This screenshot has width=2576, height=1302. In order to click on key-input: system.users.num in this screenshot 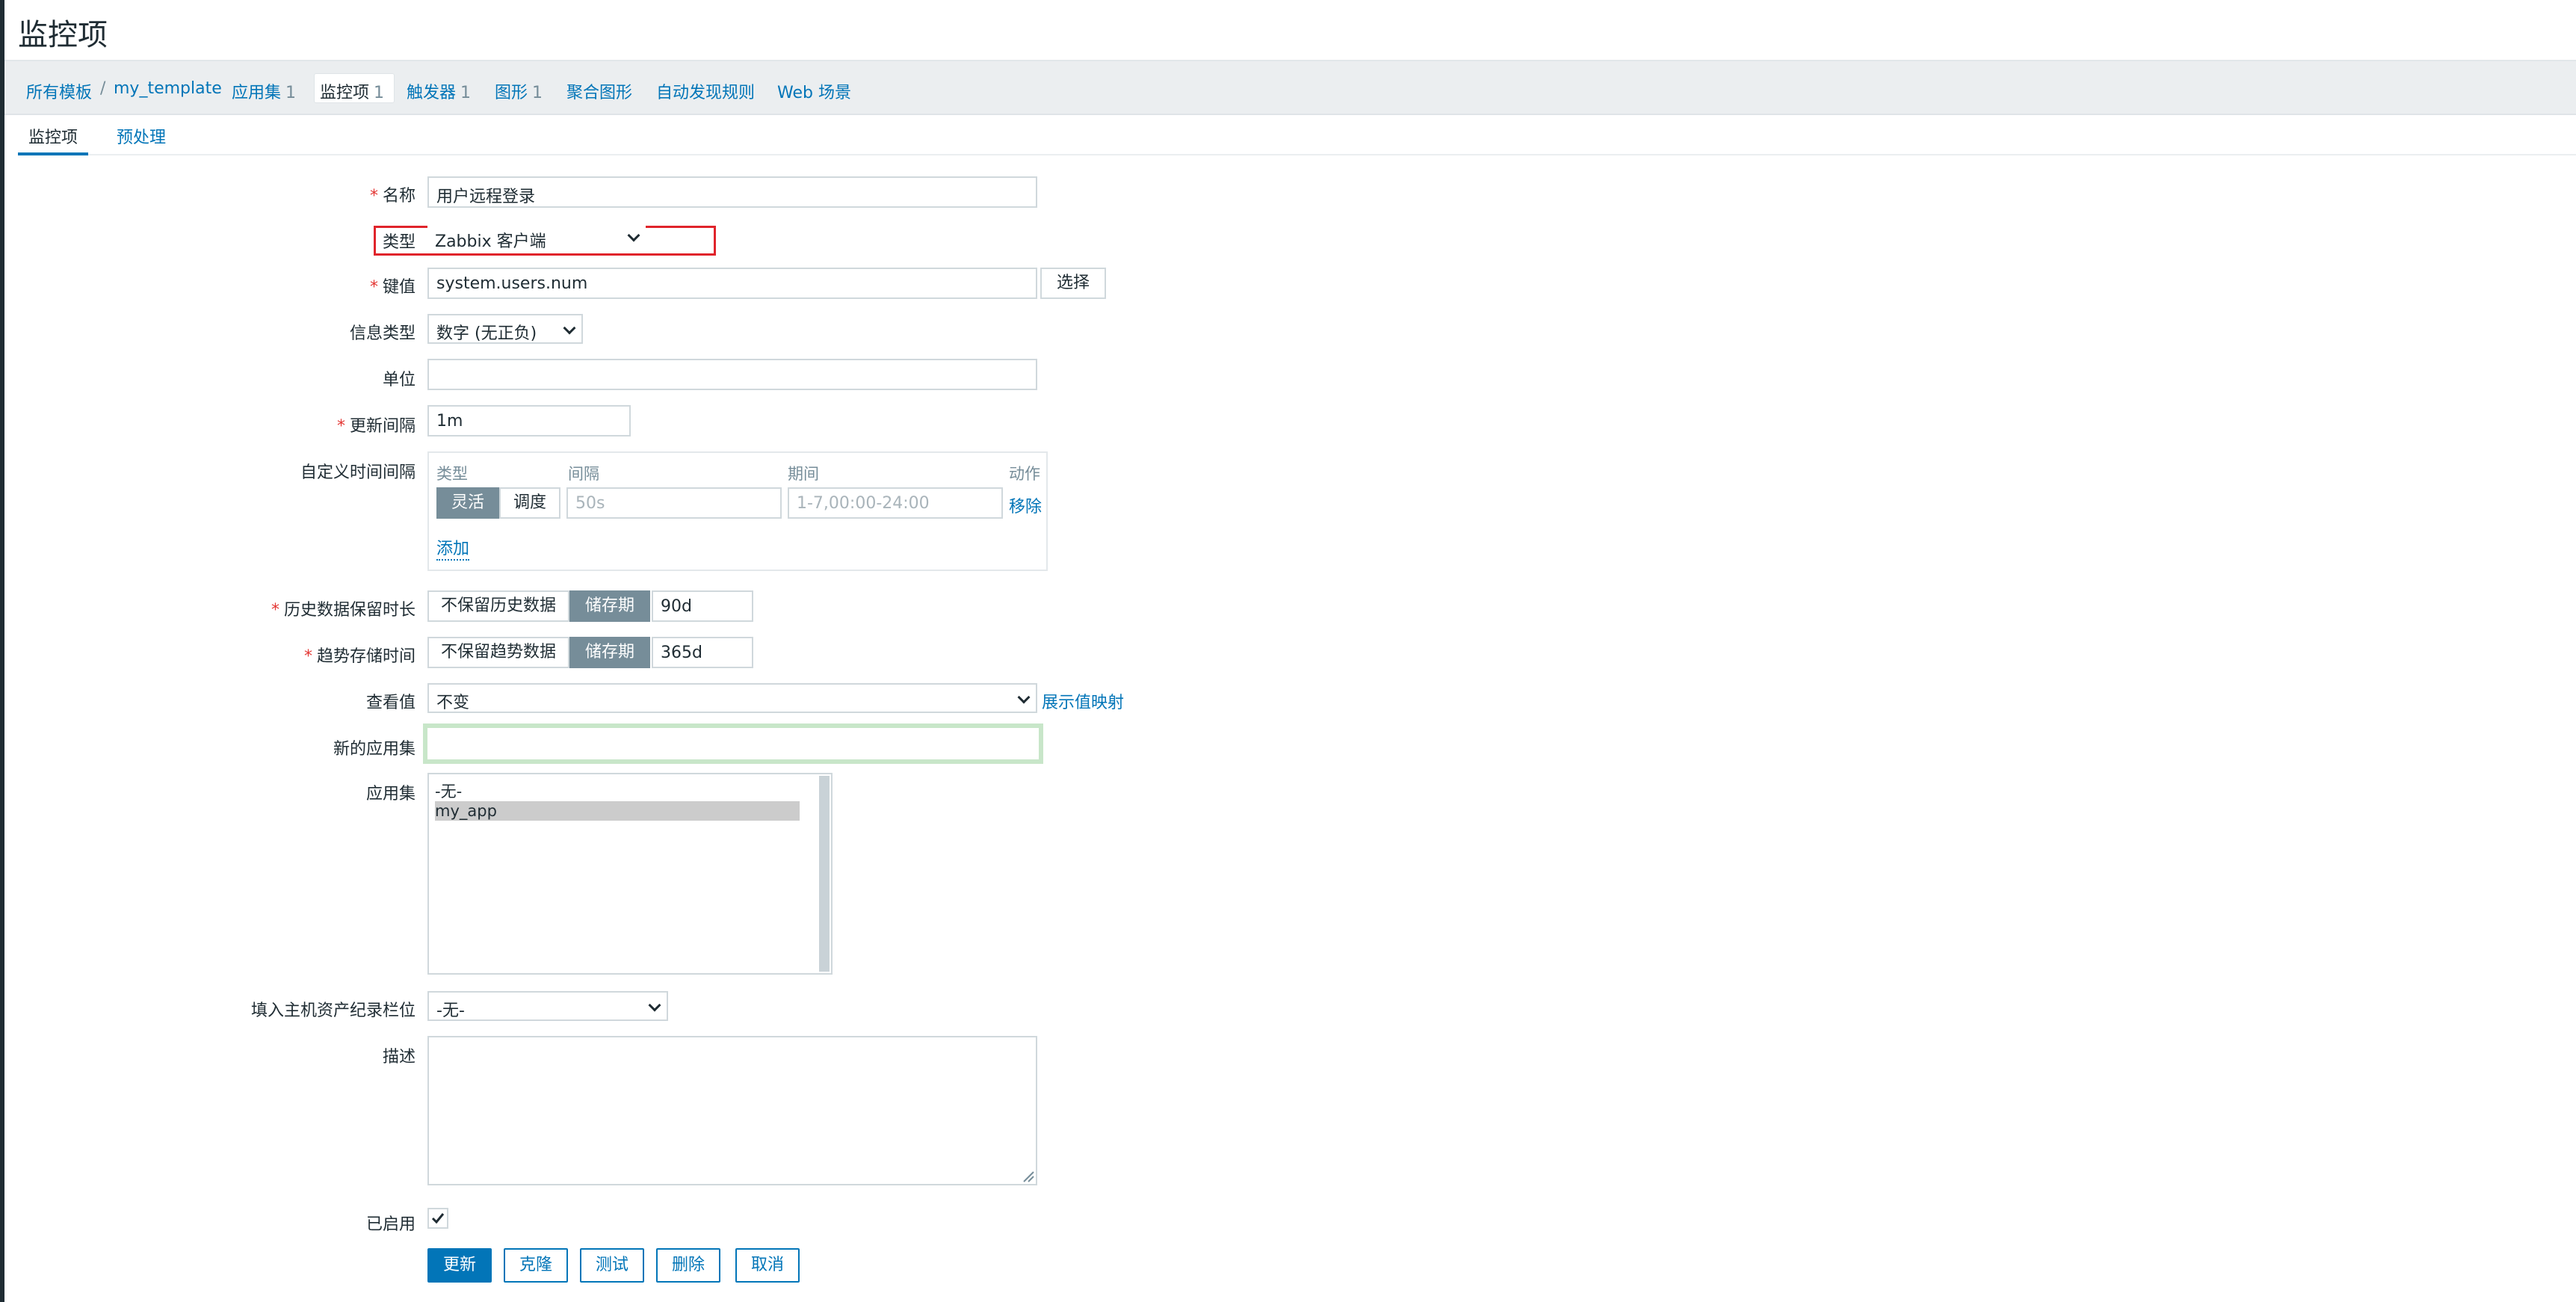, I will do `click(732, 283)`.